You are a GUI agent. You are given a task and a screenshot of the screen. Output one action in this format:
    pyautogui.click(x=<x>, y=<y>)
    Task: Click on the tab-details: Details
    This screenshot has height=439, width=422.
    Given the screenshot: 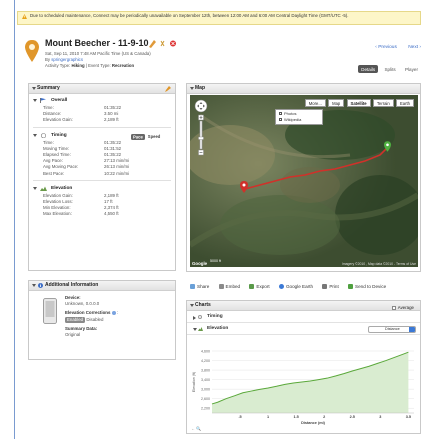 What is the action you would take?
    pyautogui.click(x=368, y=69)
    